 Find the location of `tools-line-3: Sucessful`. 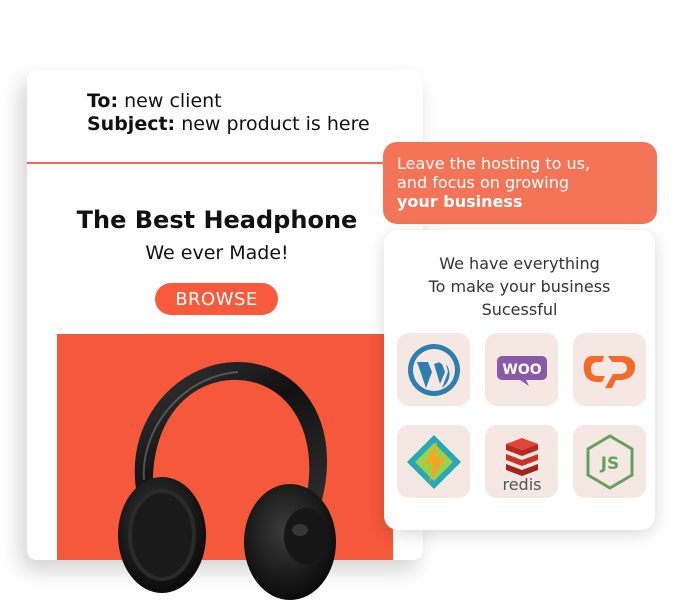

tools-line-3: Sucessful is located at coordinates (519, 309).